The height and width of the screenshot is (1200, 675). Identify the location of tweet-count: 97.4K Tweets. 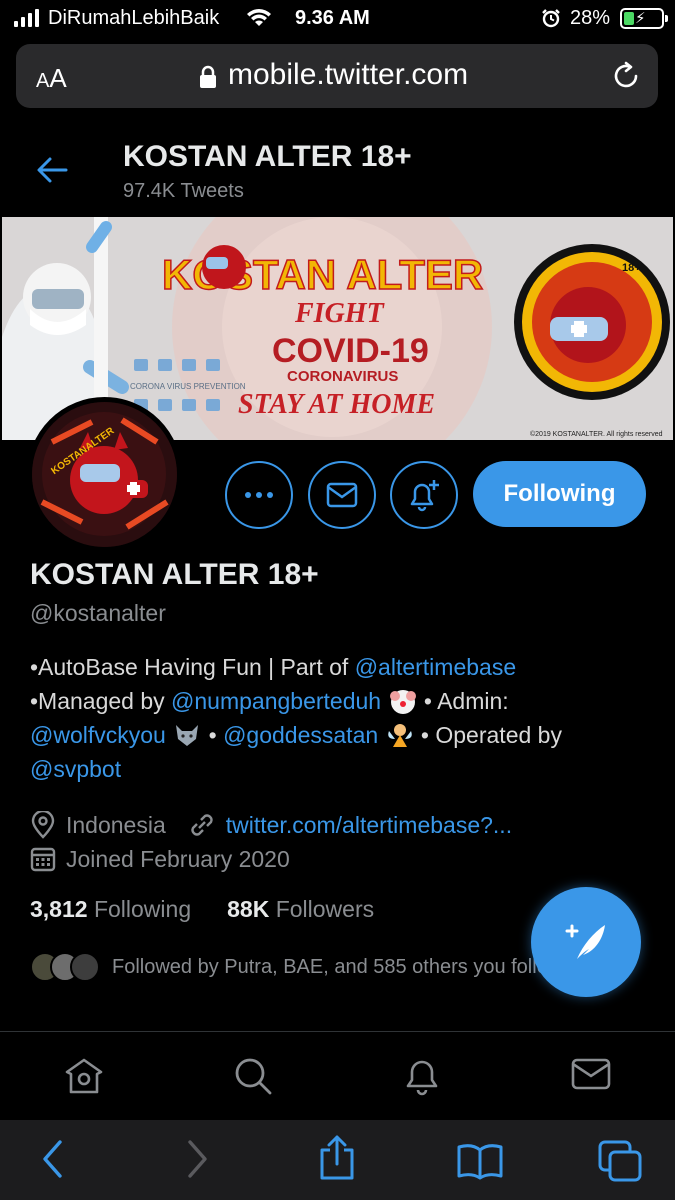
(183, 191).